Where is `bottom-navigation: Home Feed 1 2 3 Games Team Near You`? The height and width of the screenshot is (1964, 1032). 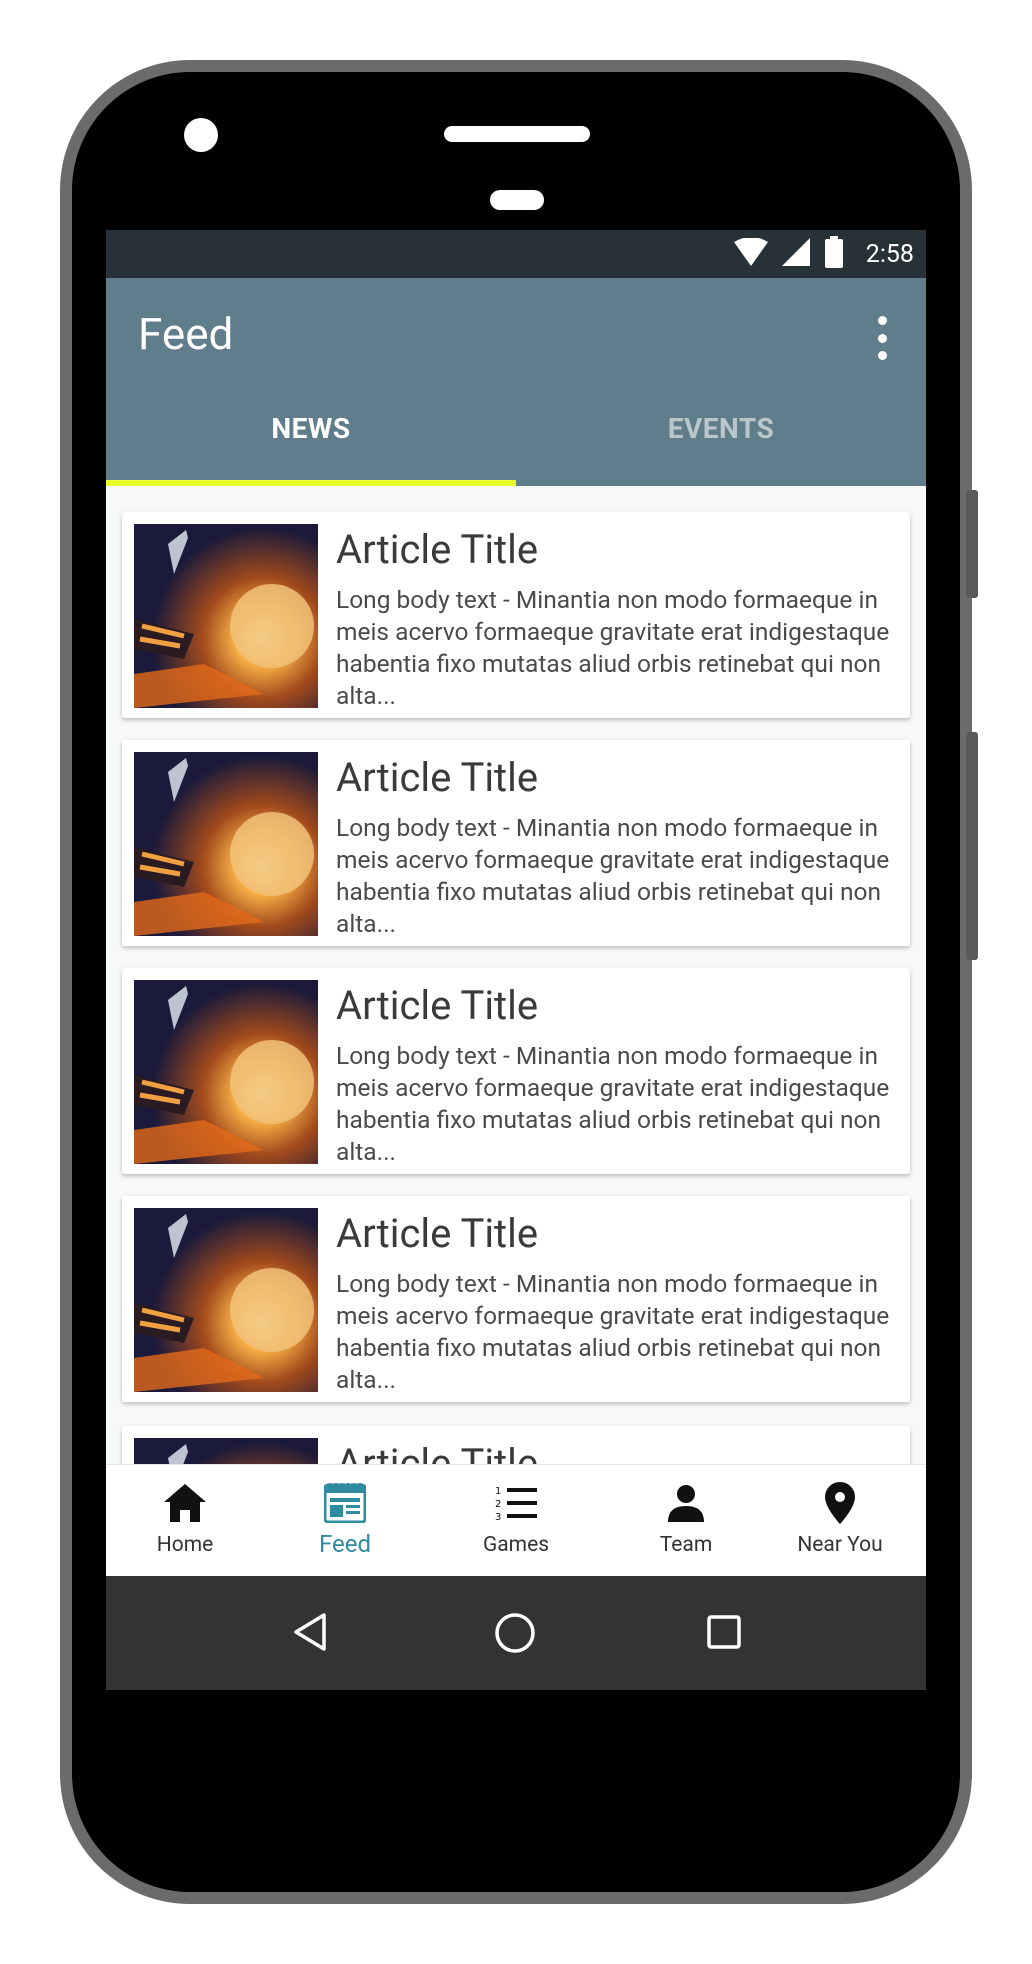
bottom-navigation: Home Feed 1 2 3 Games Team Near You is located at coordinates (516, 1520).